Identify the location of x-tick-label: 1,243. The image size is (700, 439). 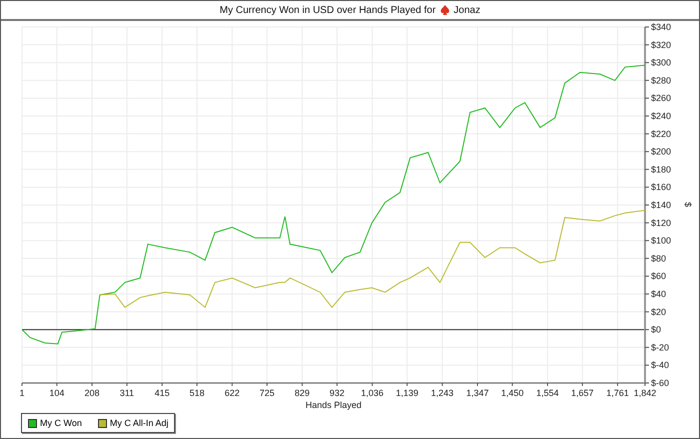
(442, 393).